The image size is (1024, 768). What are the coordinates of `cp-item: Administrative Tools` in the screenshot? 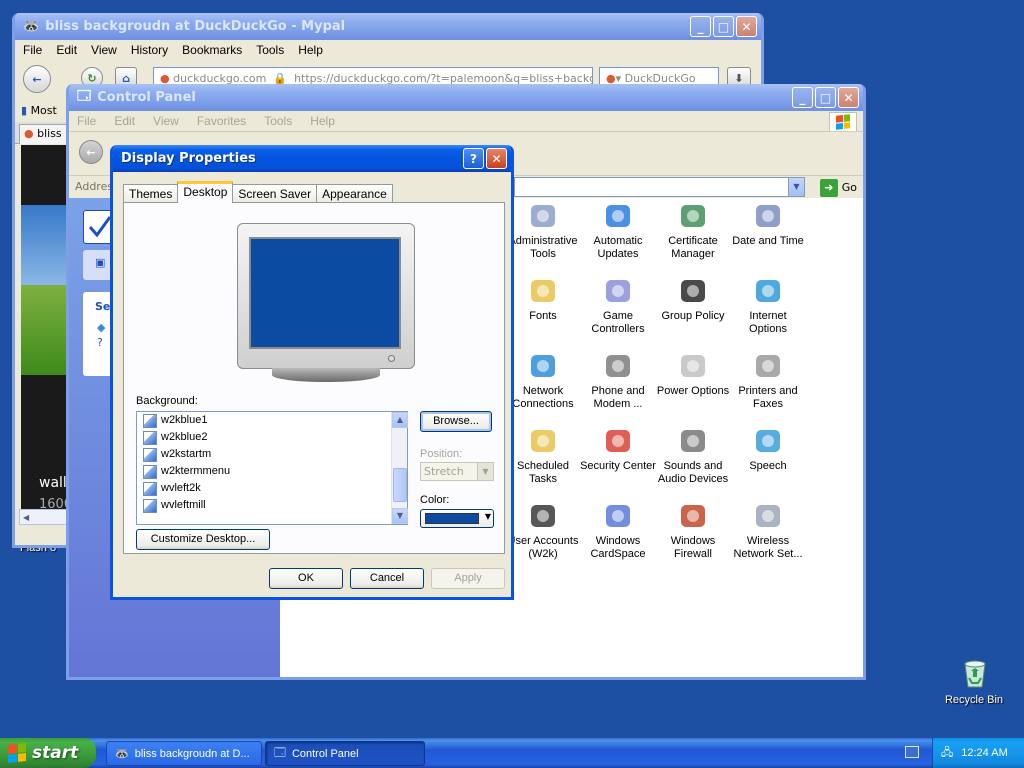 It's located at (543, 230).